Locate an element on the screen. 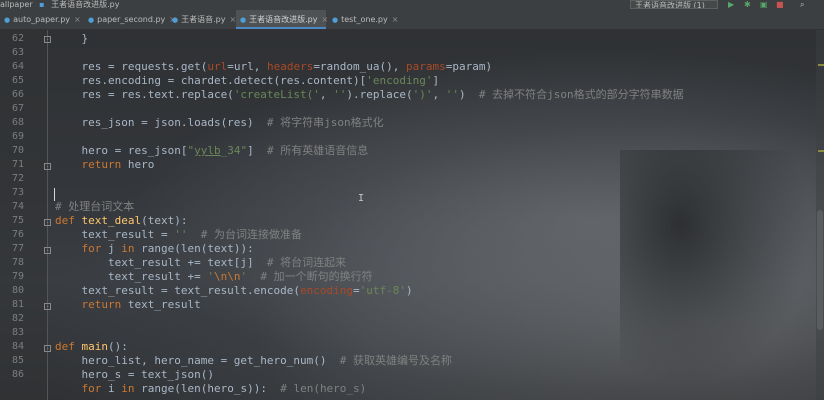 The width and height of the screenshot is (824, 400). line-number: 67 is located at coordinates (17, 108).